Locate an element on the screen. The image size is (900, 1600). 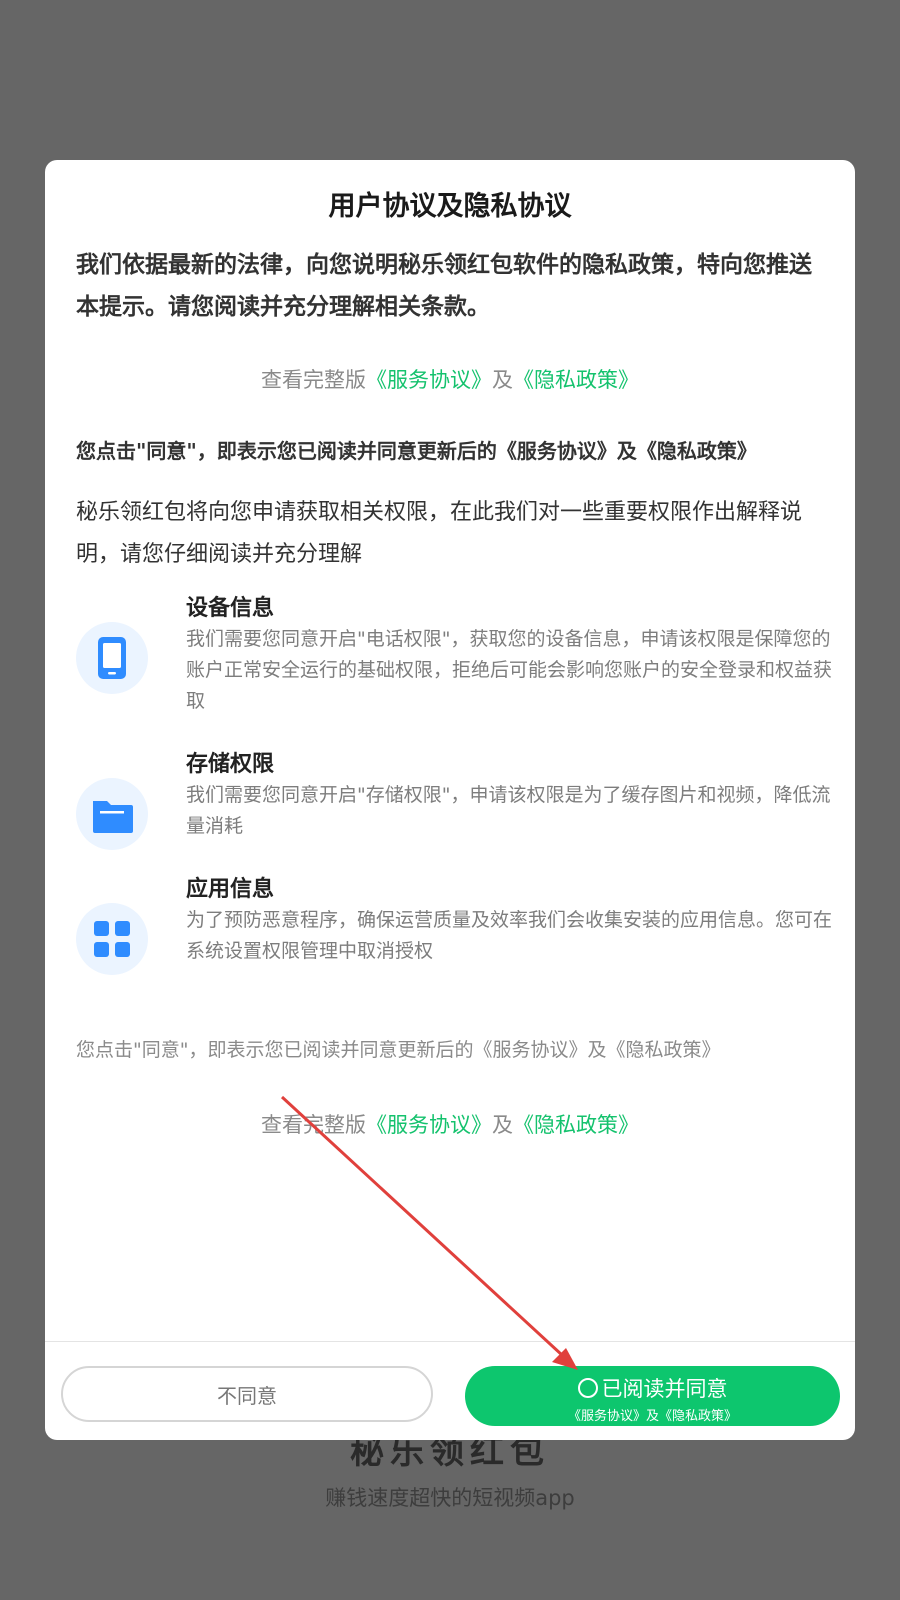
agreement-notice-bold: 您点击"同意"，即表示您已阅读并同意更新后的《服务协议》及《隐私政策》 is located at coordinates (416, 451).